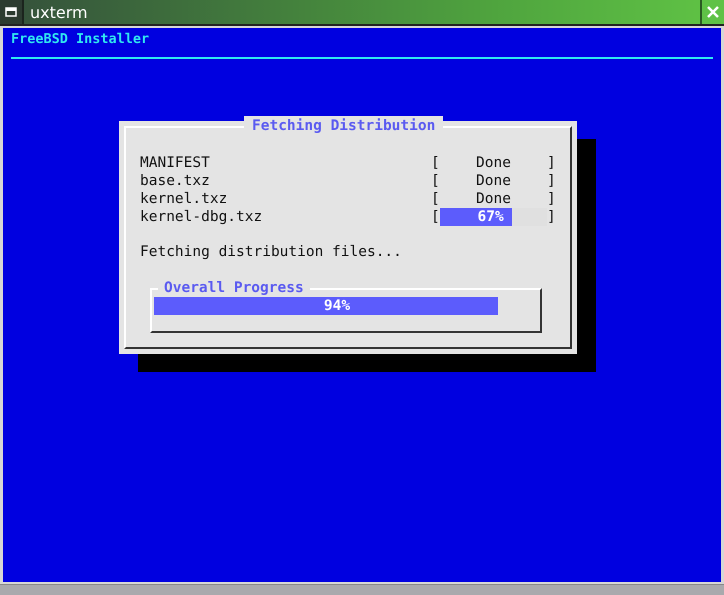 The height and width of the screenshot is (595, 724). I want to click on installer-title: FreeBSD Installer, so click(80, 38).